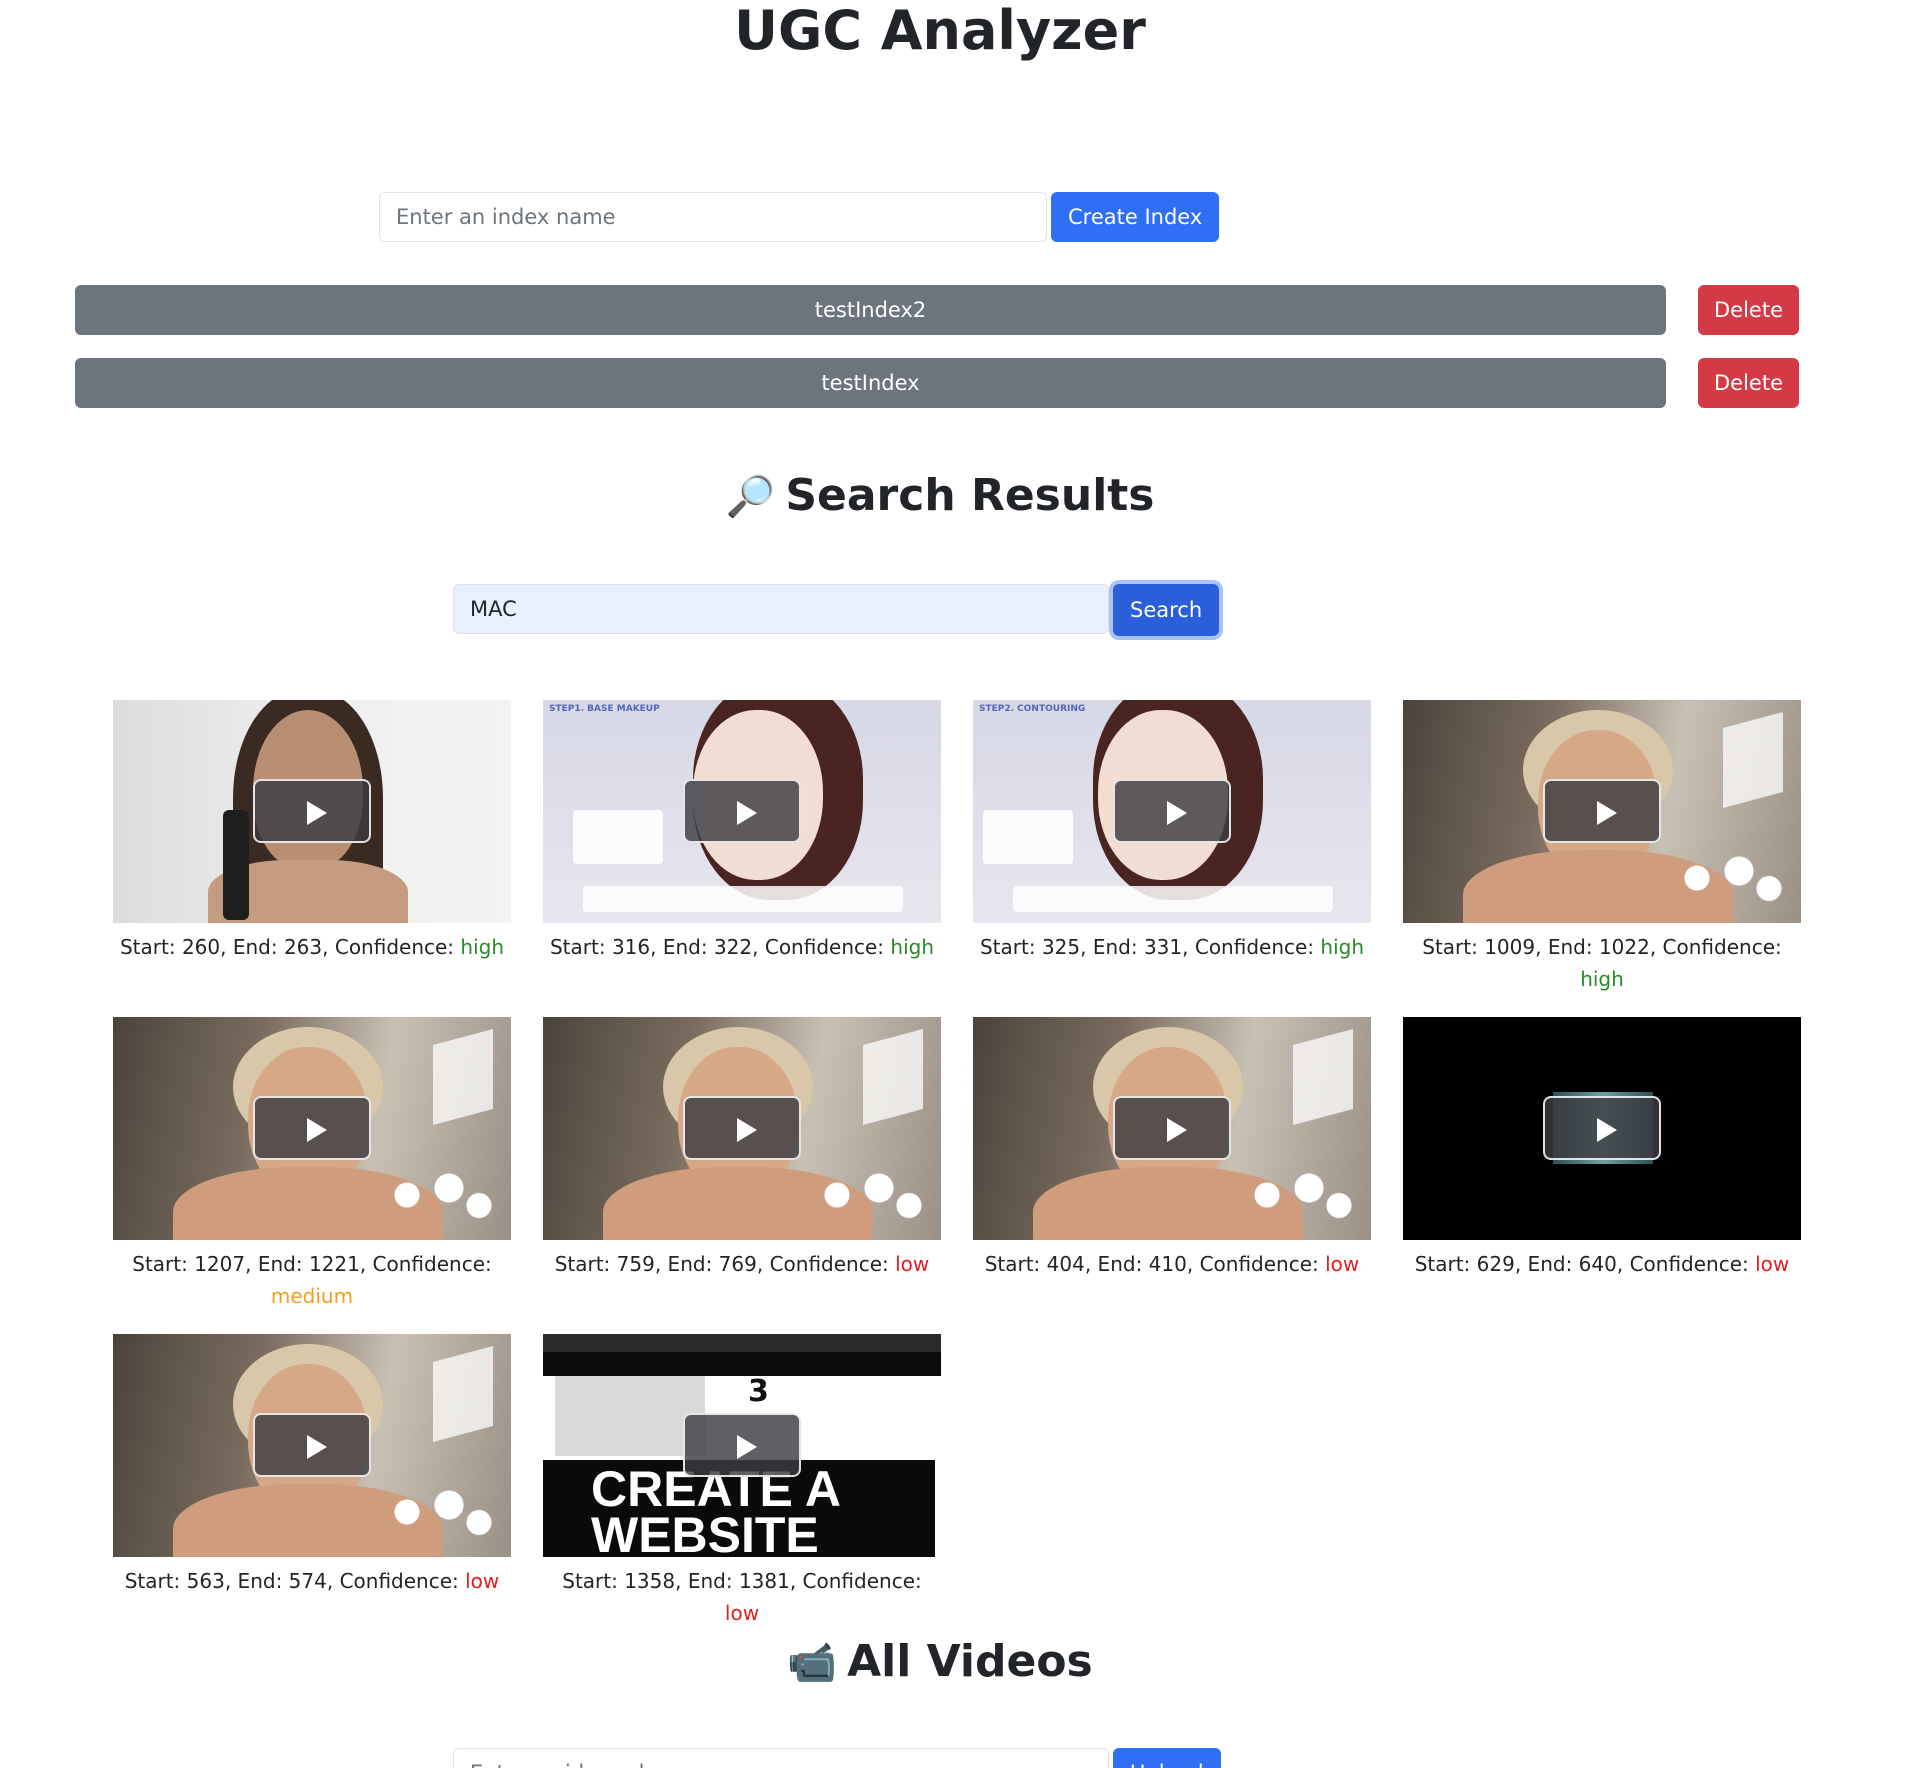  Describe the element at coordinates (635, 1264) in the screenshot. I see `result-start: 759` at that location.